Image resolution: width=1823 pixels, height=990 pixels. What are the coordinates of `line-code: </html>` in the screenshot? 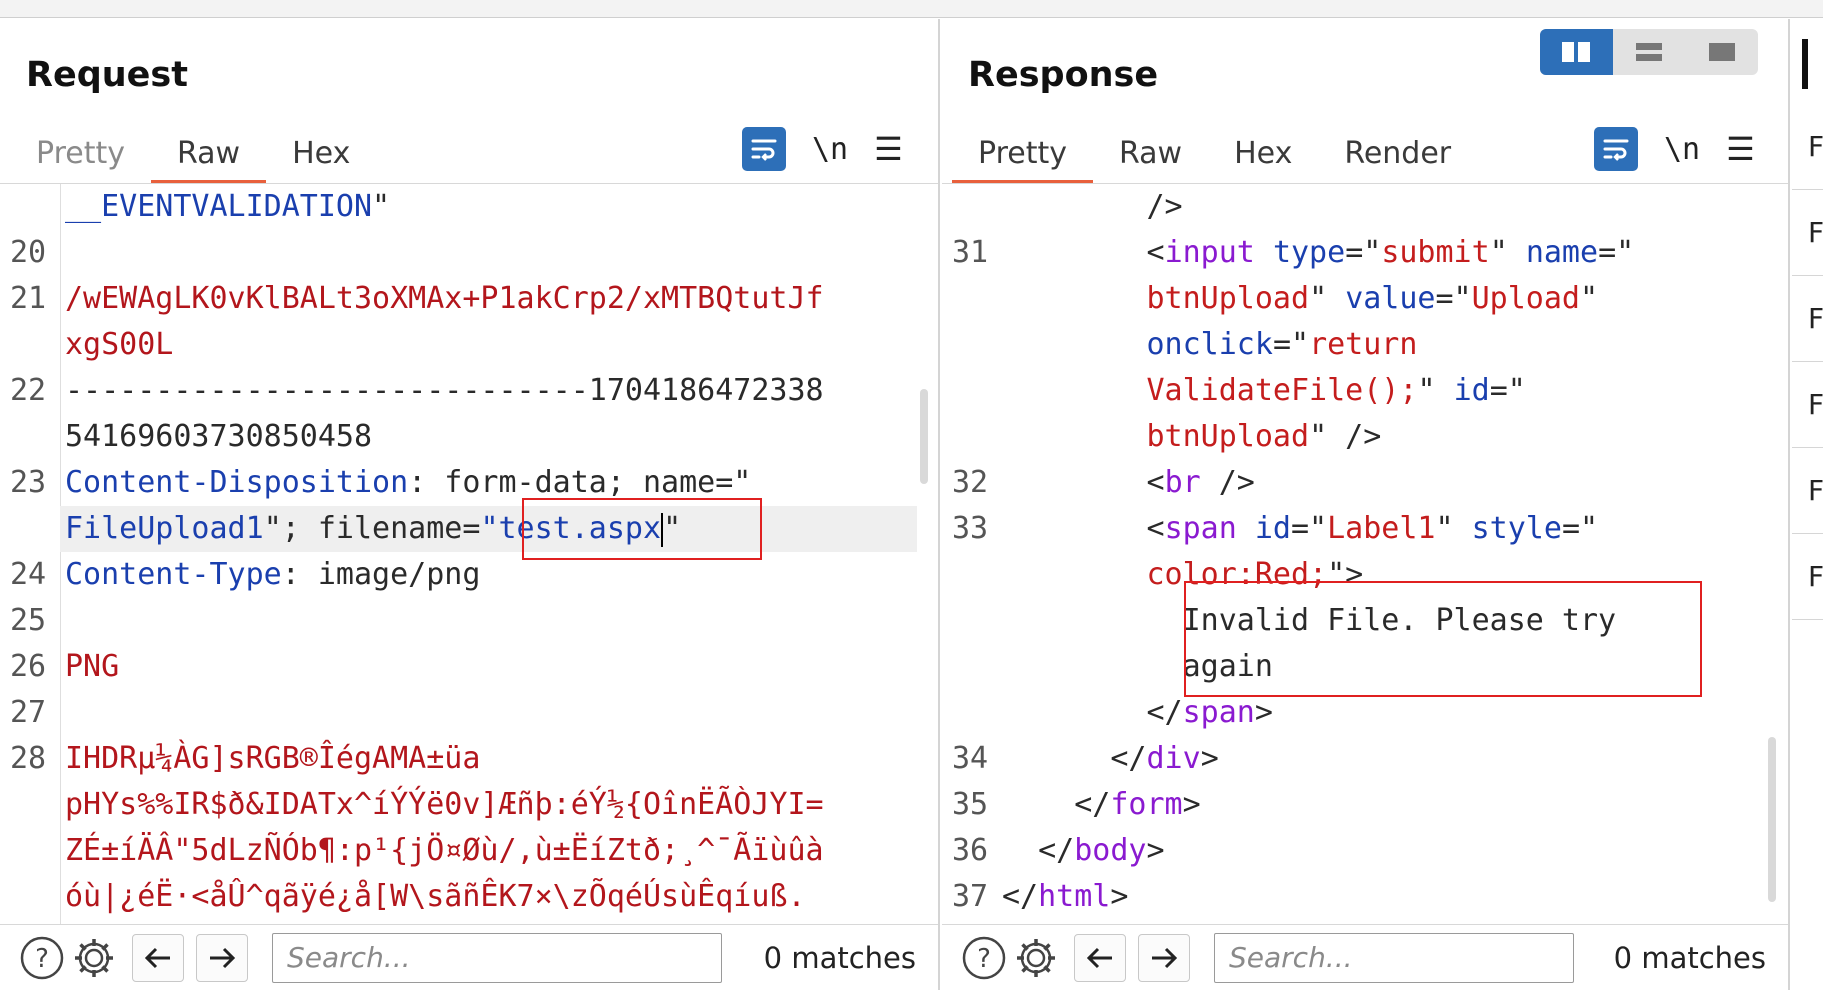 It's located at (1065, 897).